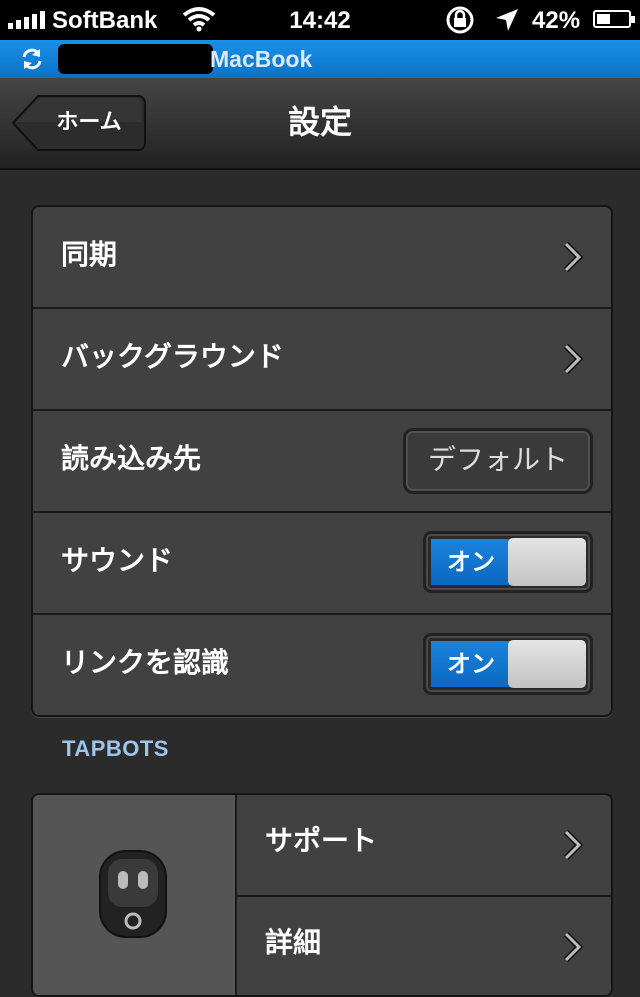  What do you see at coordinates (614, 19) in the screenshot?
I see `battery-icon` at bounding box center [614, 19].